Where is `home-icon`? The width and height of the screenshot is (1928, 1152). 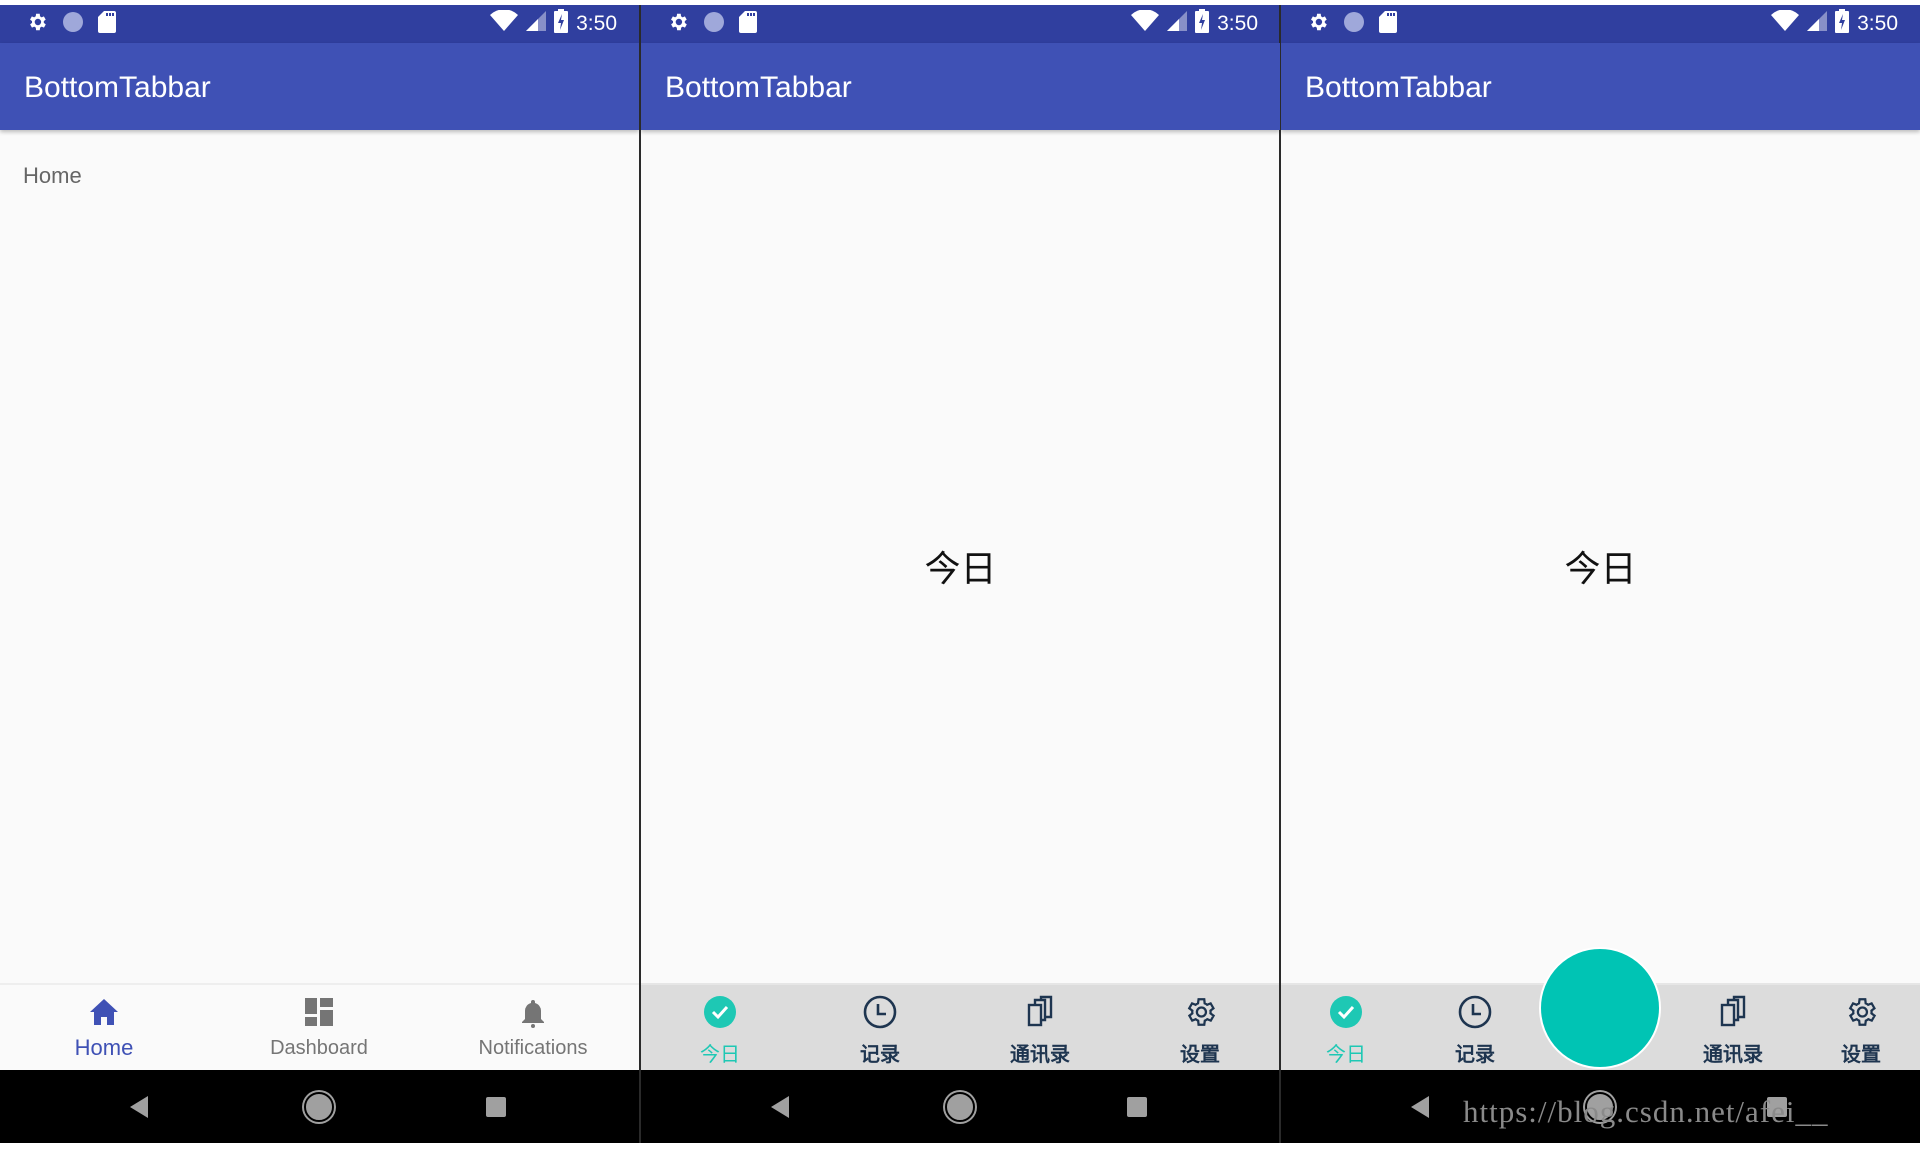 home-icon is located at coordinates (104, 1014).